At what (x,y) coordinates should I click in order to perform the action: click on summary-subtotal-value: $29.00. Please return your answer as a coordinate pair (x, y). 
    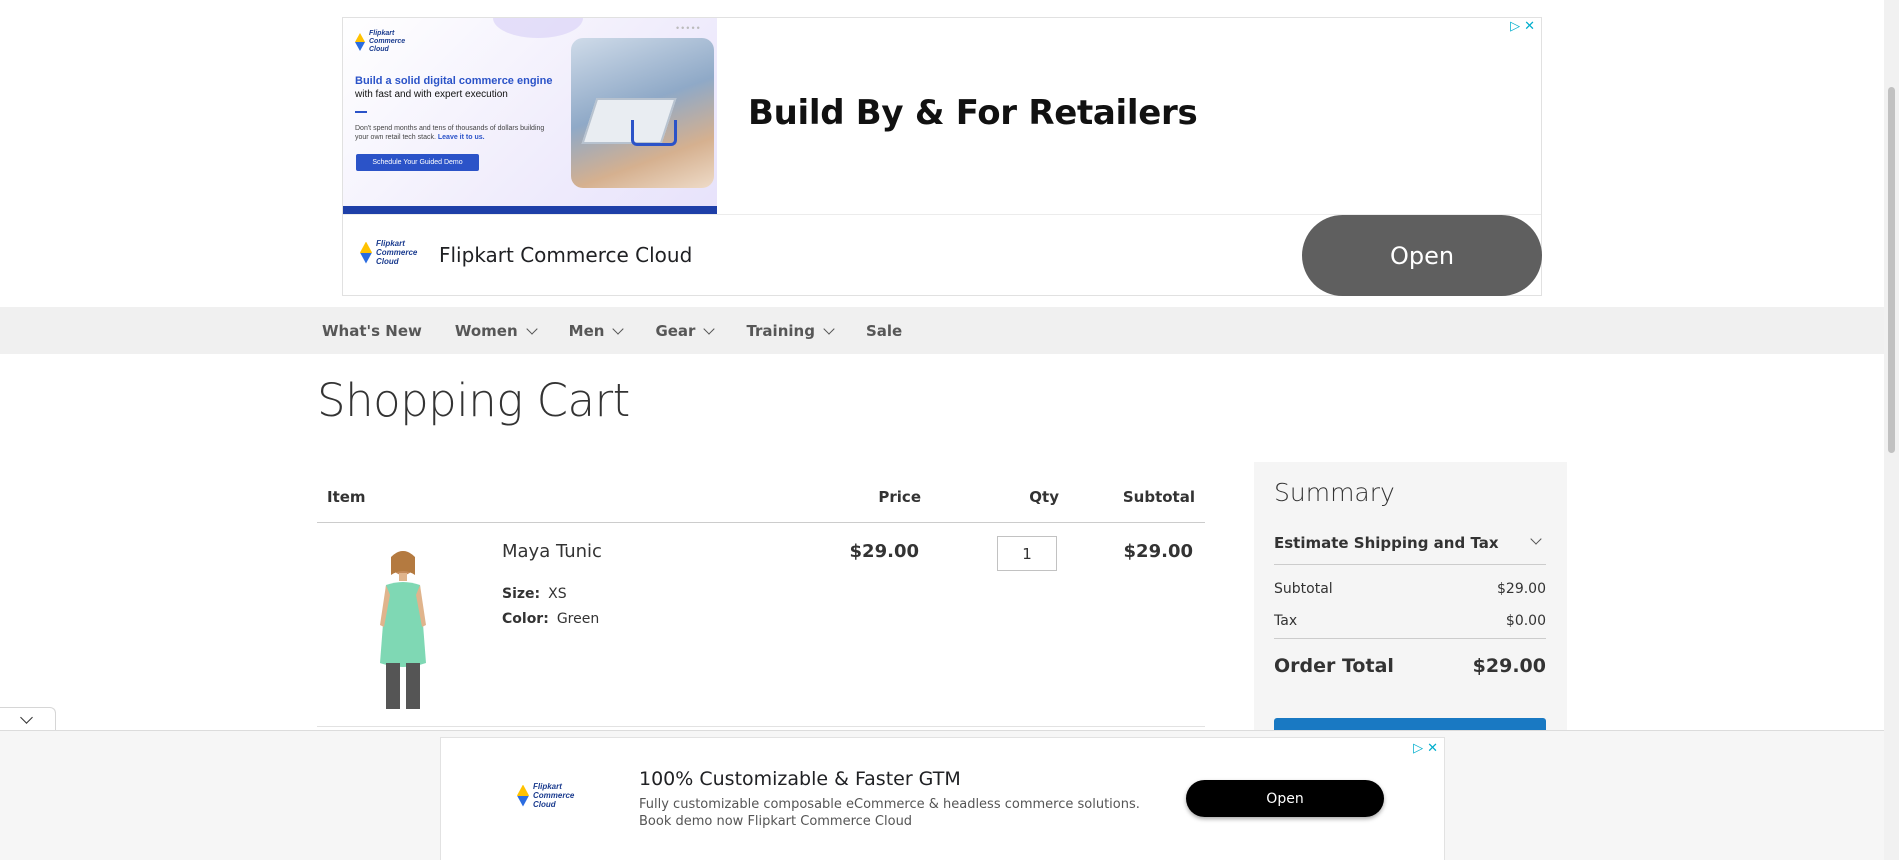
    Looking at the image, I should click on (1521, 589).